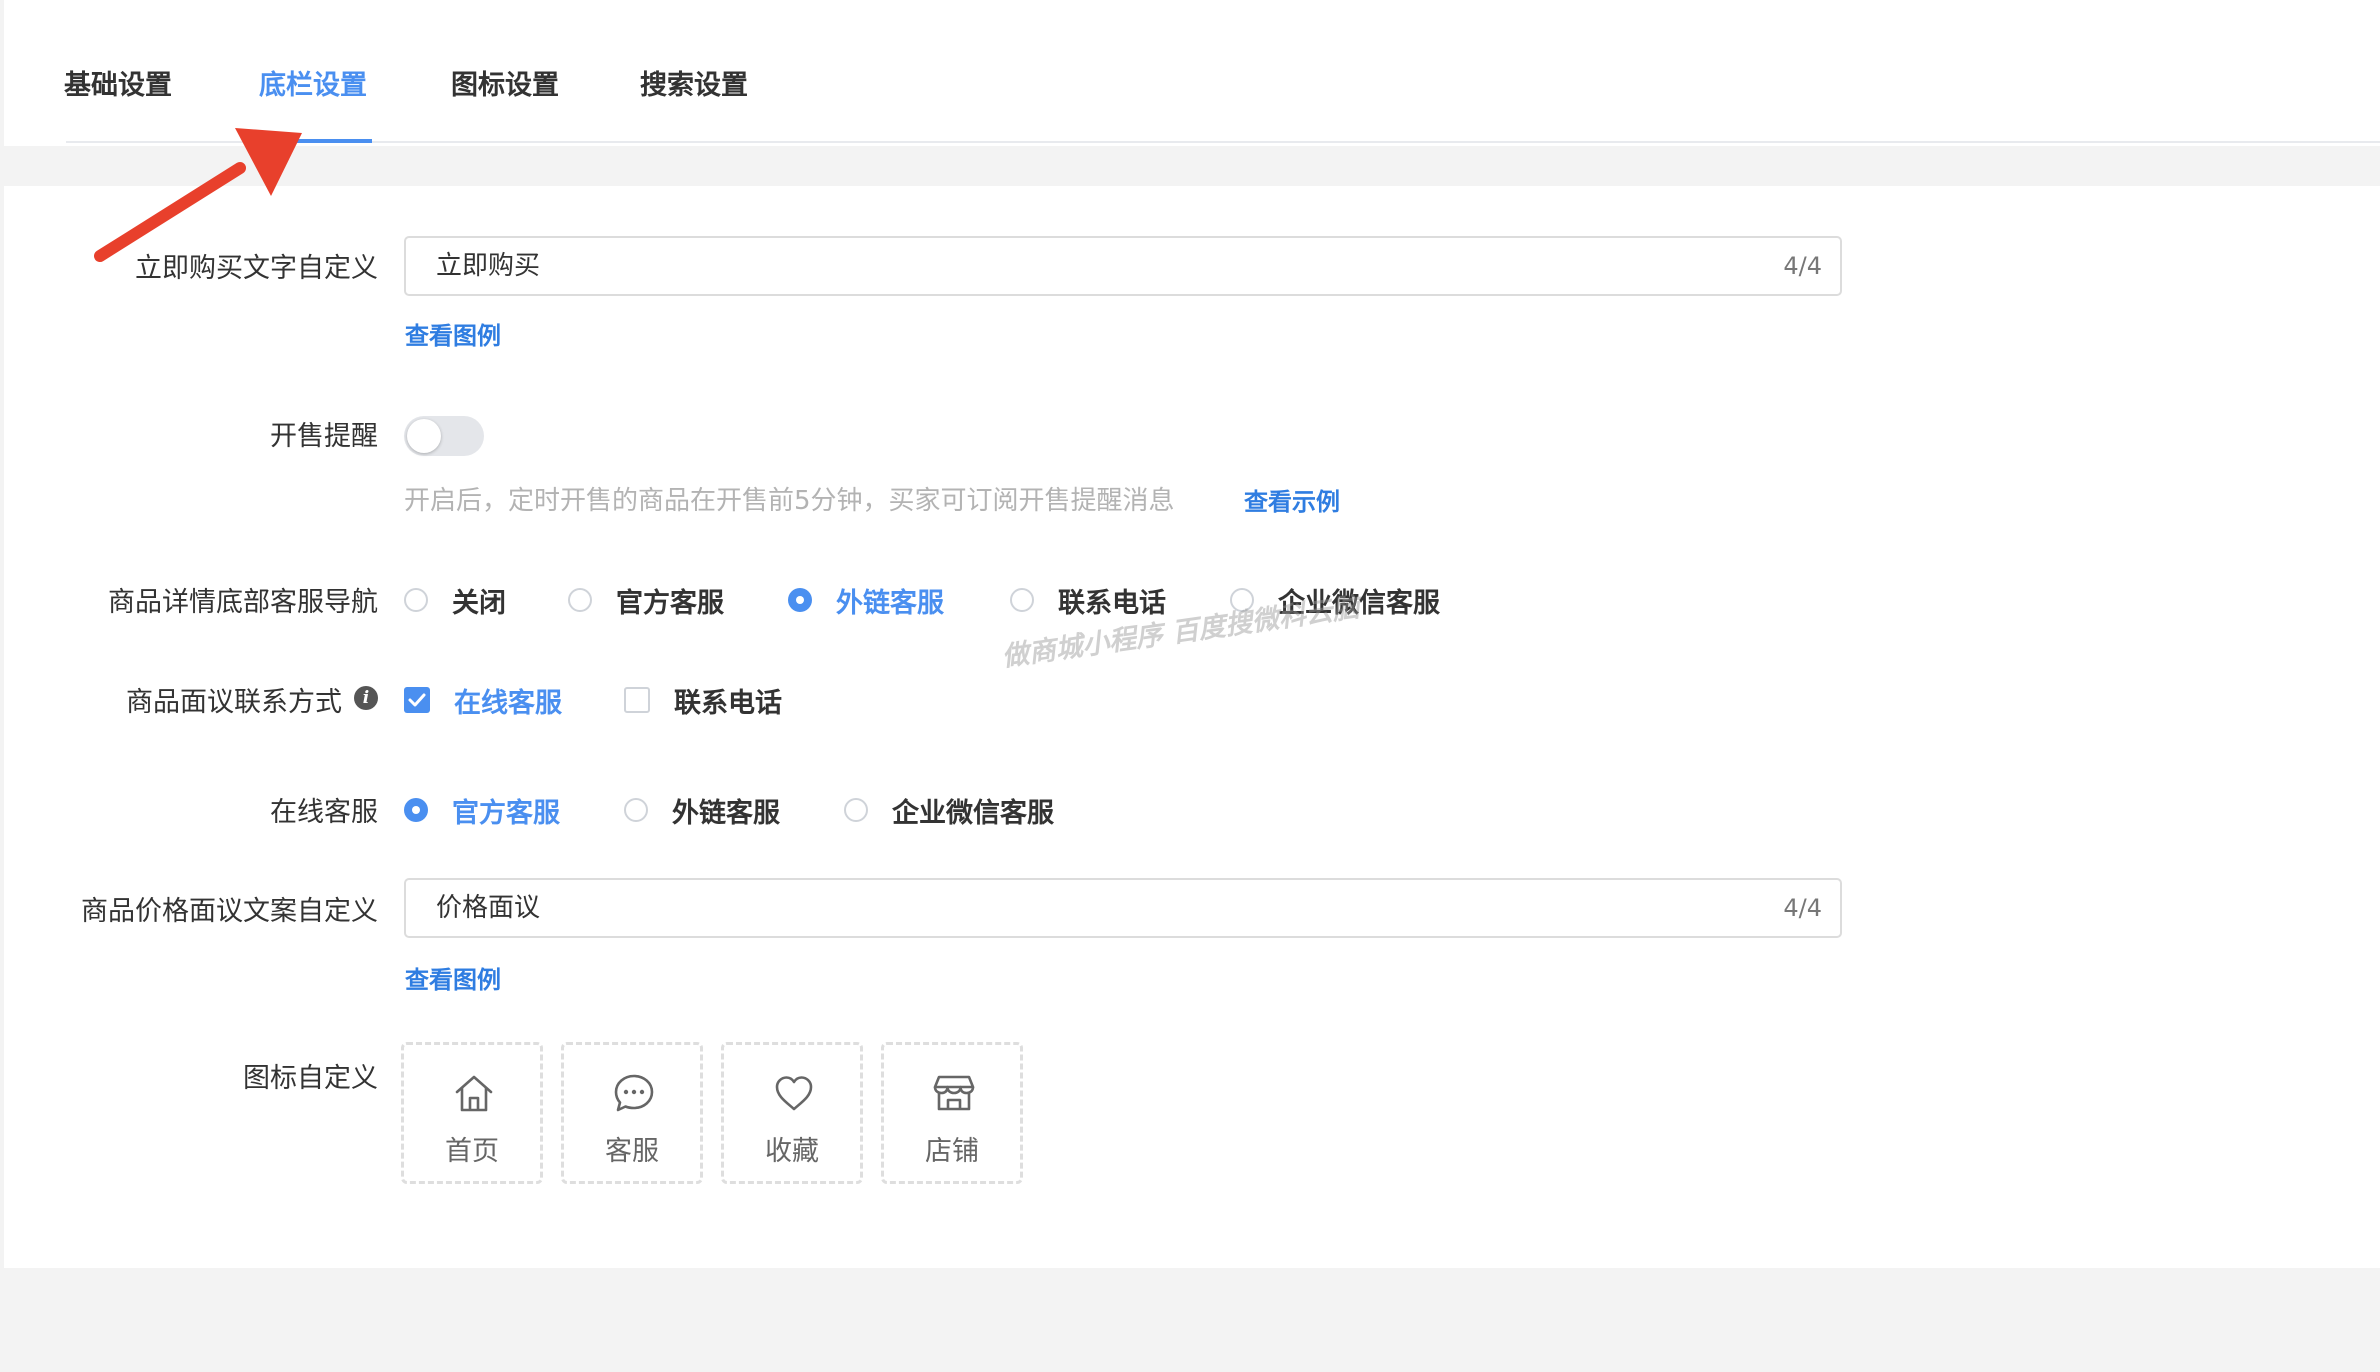 This screenshot has height=1372, width=2380. What do you see at coordinates (632, 1113) in the screenshot?
I see `icon-slot-service: 客服` at bounding box center [632, 1113].